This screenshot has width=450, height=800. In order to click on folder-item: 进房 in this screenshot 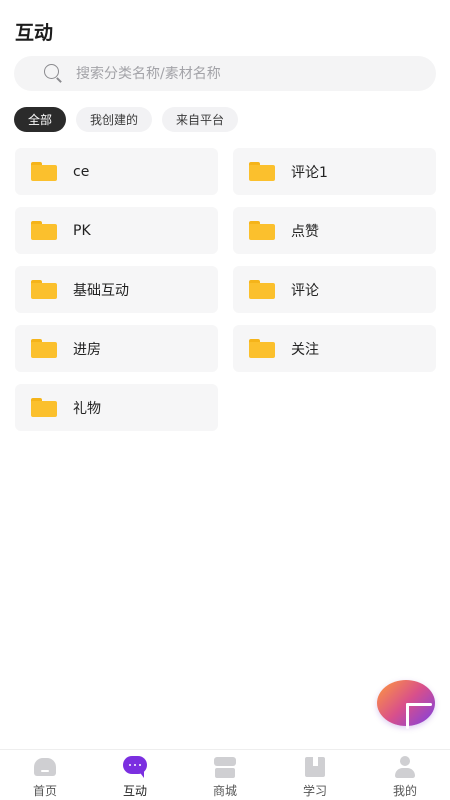, I will do `click(116, 348)`.